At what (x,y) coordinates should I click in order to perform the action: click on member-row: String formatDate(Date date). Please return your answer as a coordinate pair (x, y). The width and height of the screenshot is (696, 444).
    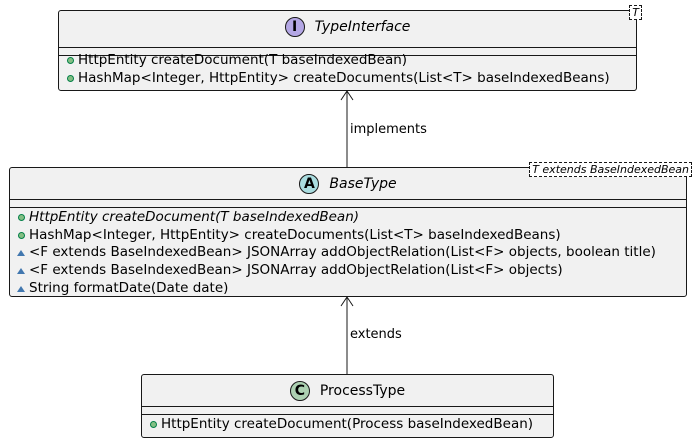
    Looking at the image, I should click on (336, 289).